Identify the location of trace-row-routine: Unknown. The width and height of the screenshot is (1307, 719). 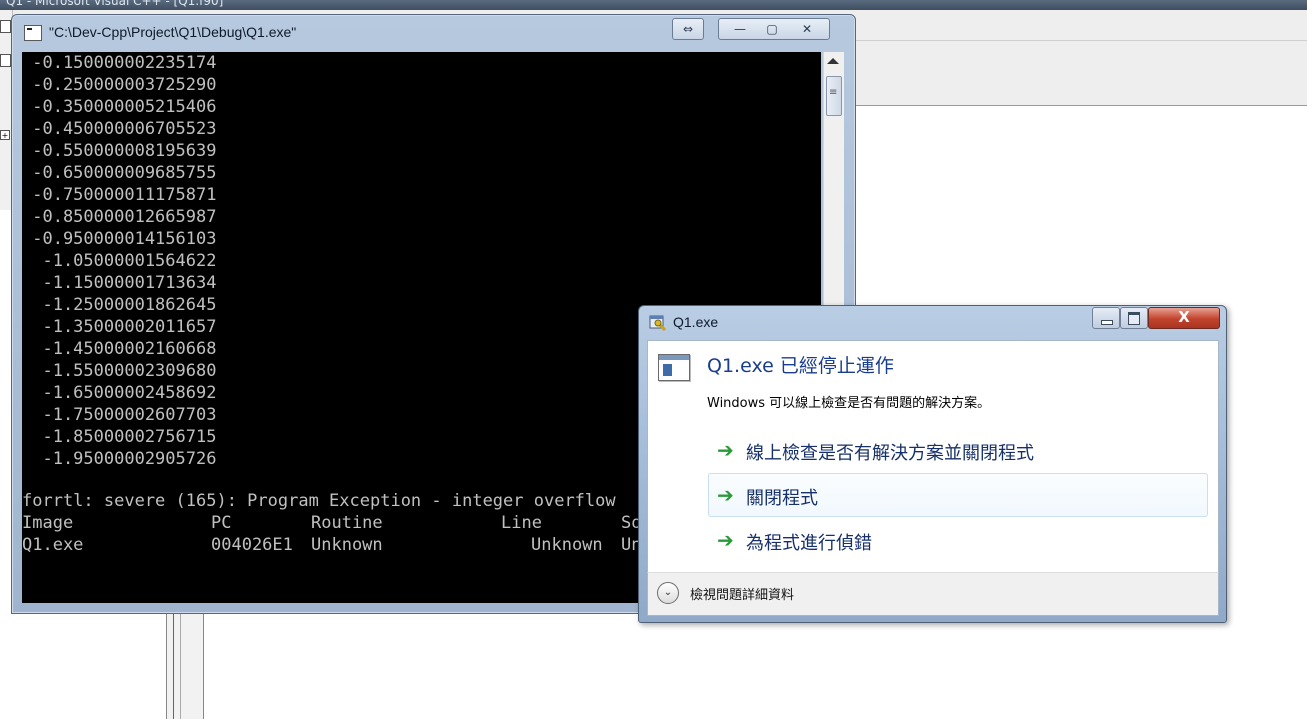
(347, 545).